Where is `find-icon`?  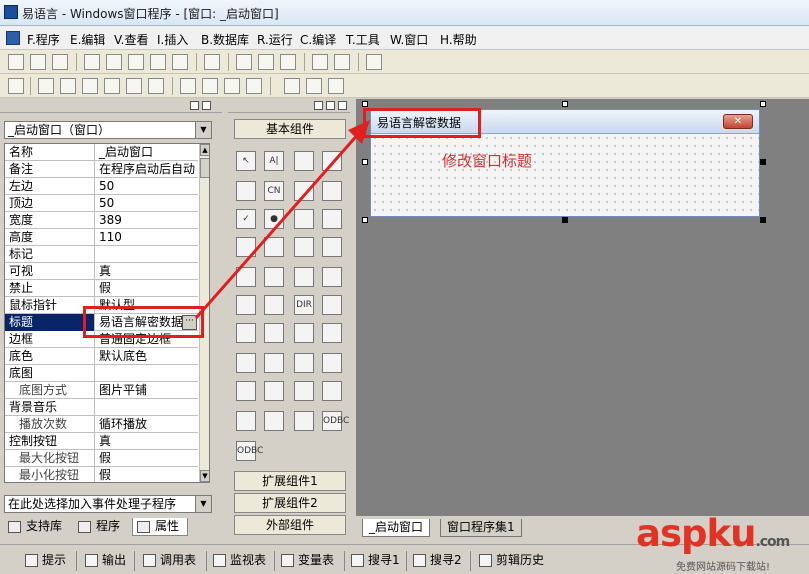 find-icon is located at coordinates (158, 62).